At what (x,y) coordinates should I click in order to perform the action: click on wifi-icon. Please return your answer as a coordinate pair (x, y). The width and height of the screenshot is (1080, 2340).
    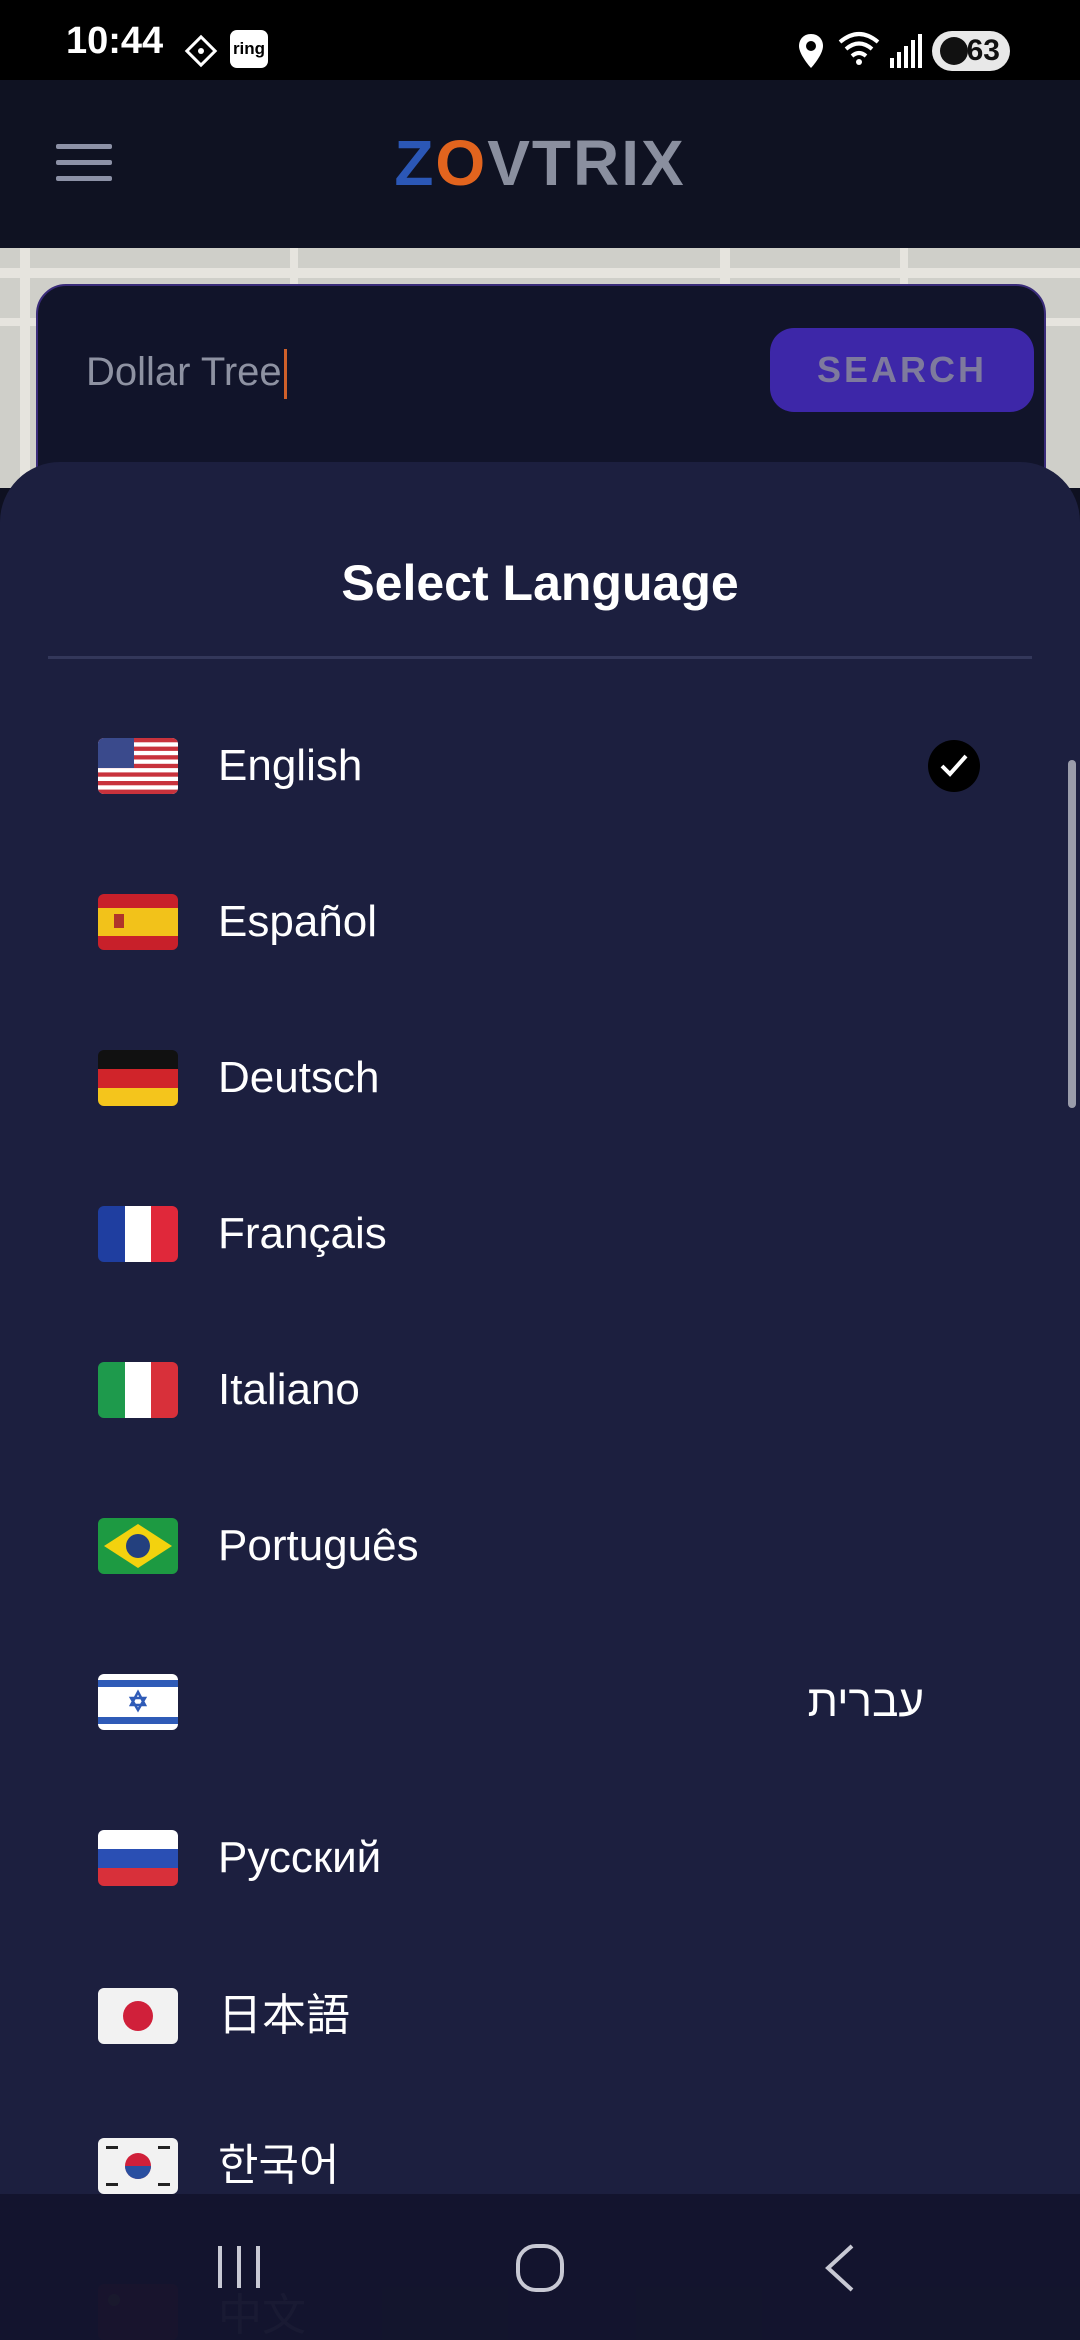
    Looking at the image, I should click on (859, 51).